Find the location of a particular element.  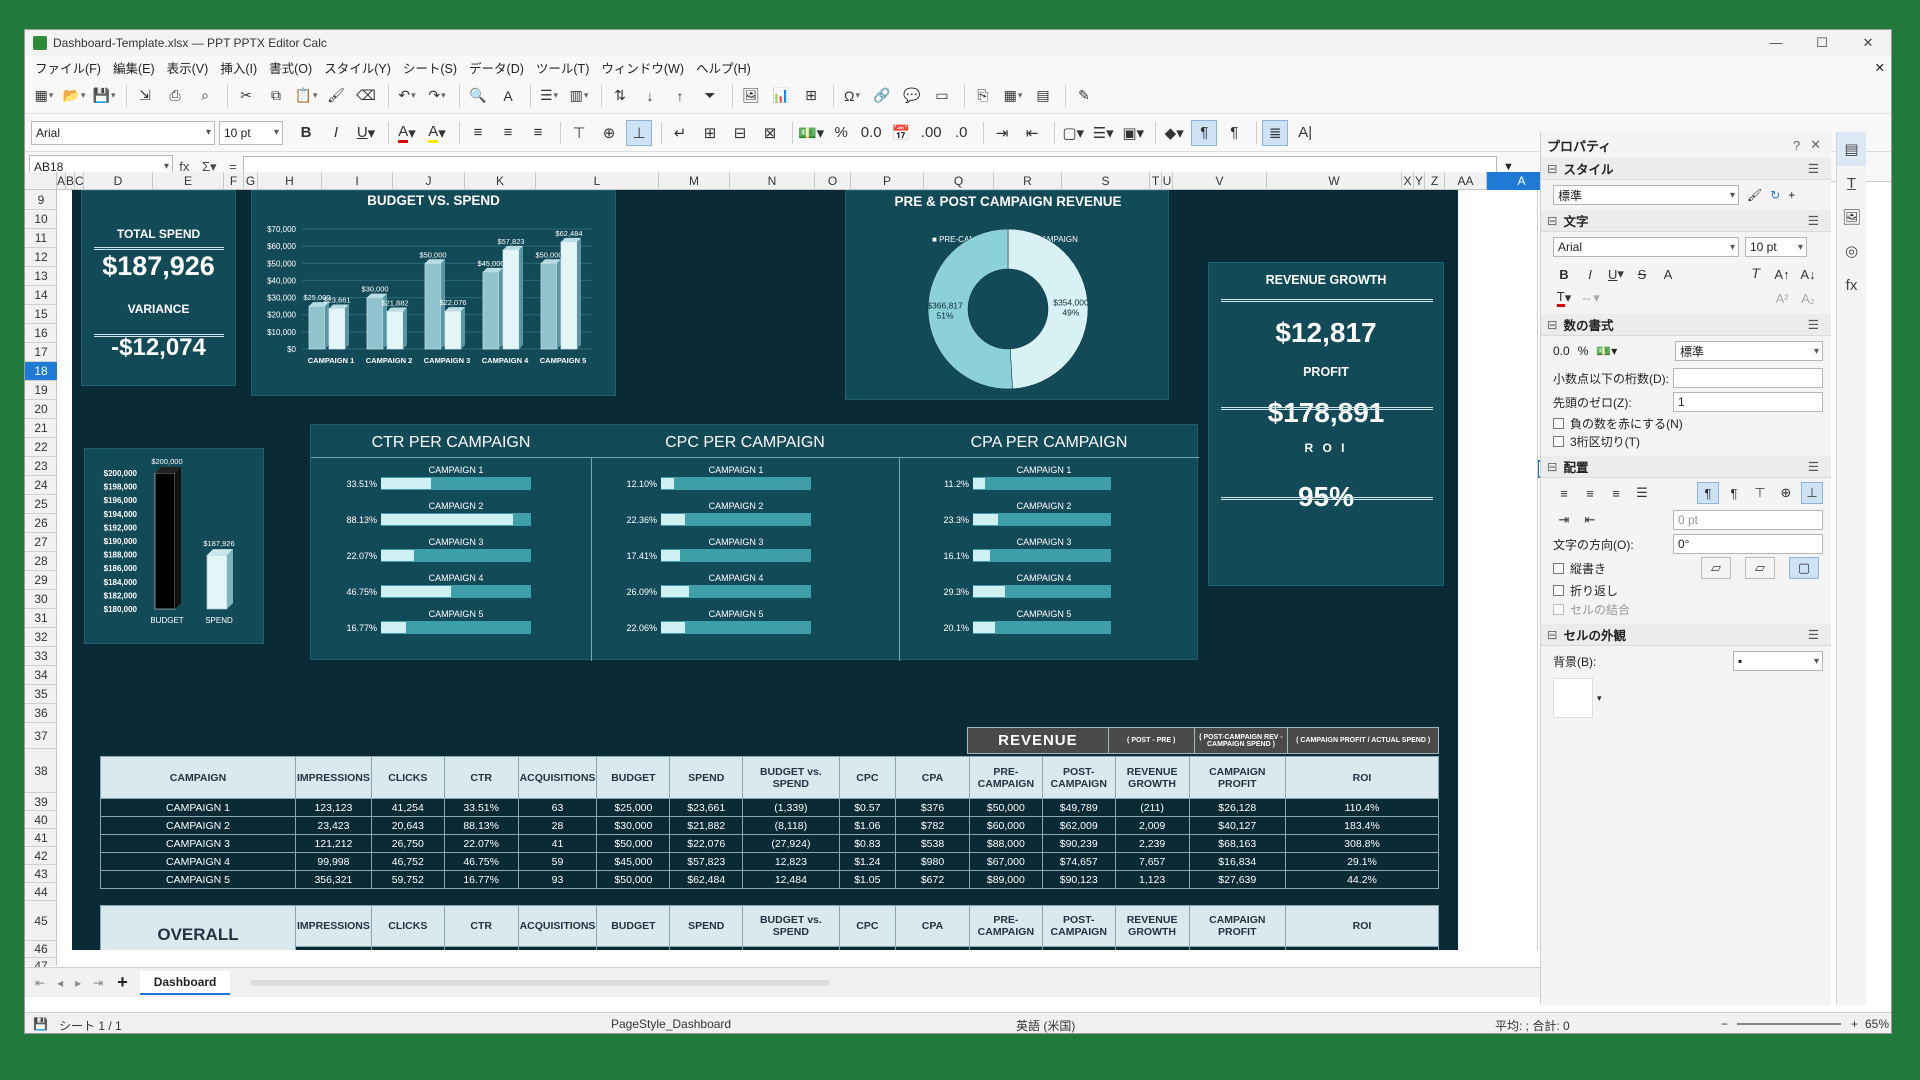

table-cell: $89,000 is located at coordinates (1005, 879).